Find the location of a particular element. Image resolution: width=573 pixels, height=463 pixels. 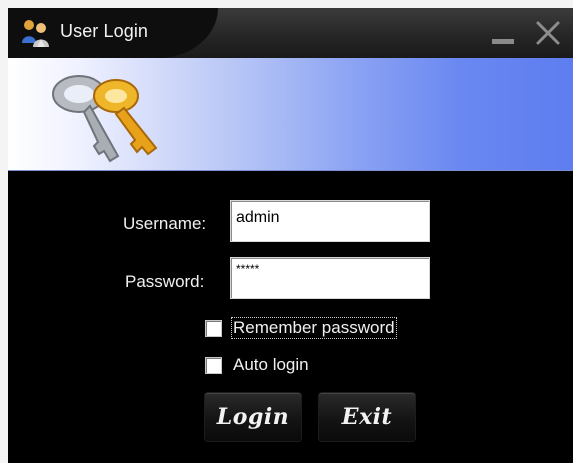

username-label: Username: is located at coordinates (165, 223).